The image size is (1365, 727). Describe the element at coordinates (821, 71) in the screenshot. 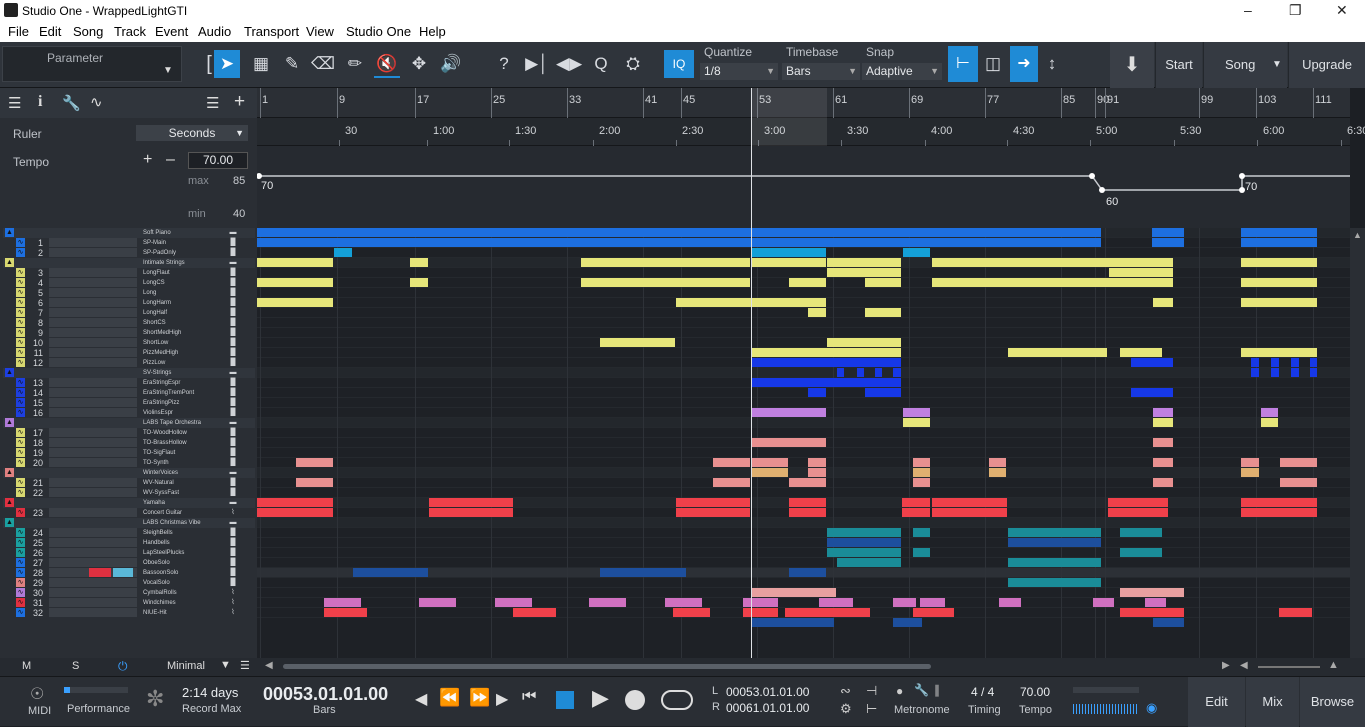

I see `timebase-select: Bars ▼` at that location.